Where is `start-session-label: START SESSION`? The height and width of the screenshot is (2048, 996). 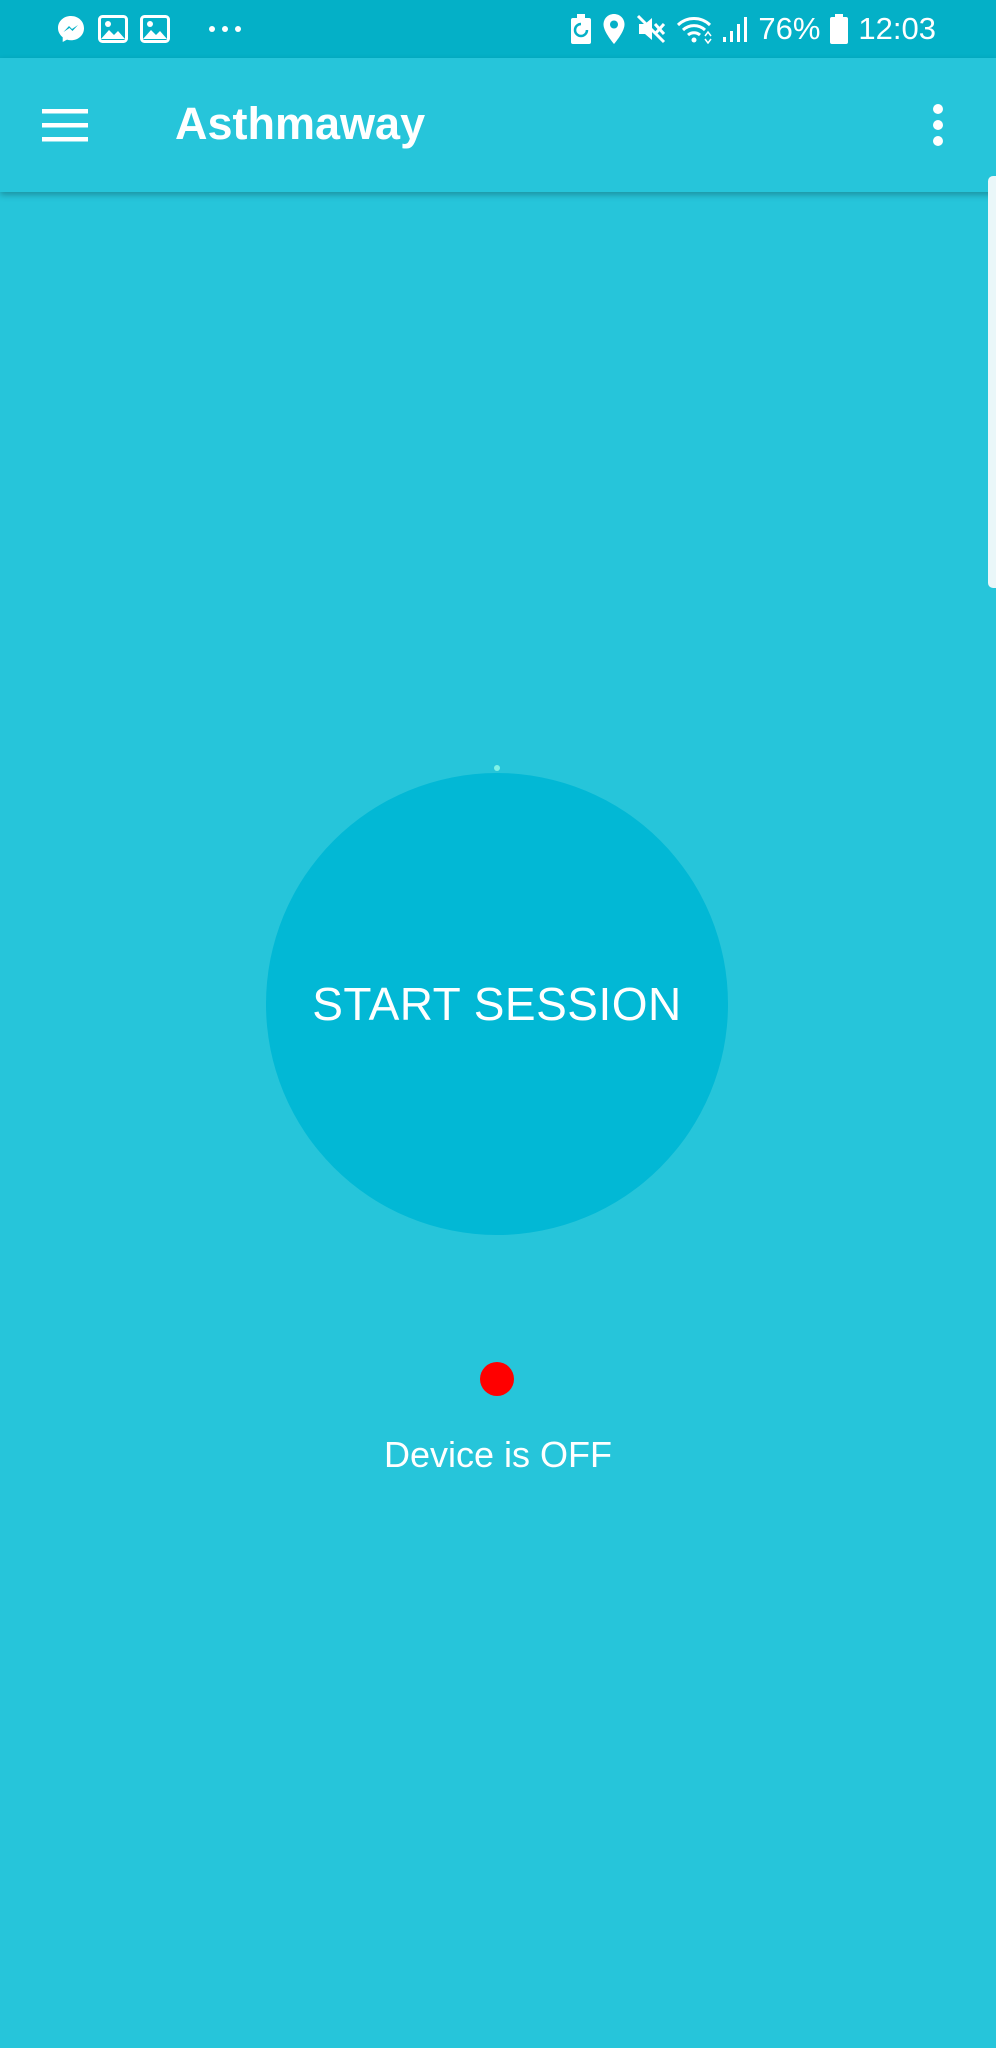 start-session-label: START SESSION is located at coordinates (497, 1004).